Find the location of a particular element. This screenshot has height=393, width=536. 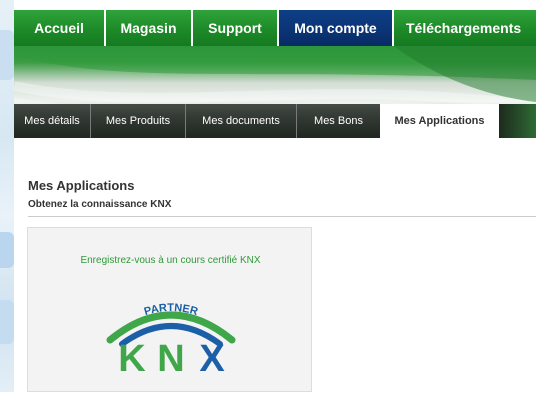

knx-partner-logo: PARTNER K N X is located at coordinates (171, 341).